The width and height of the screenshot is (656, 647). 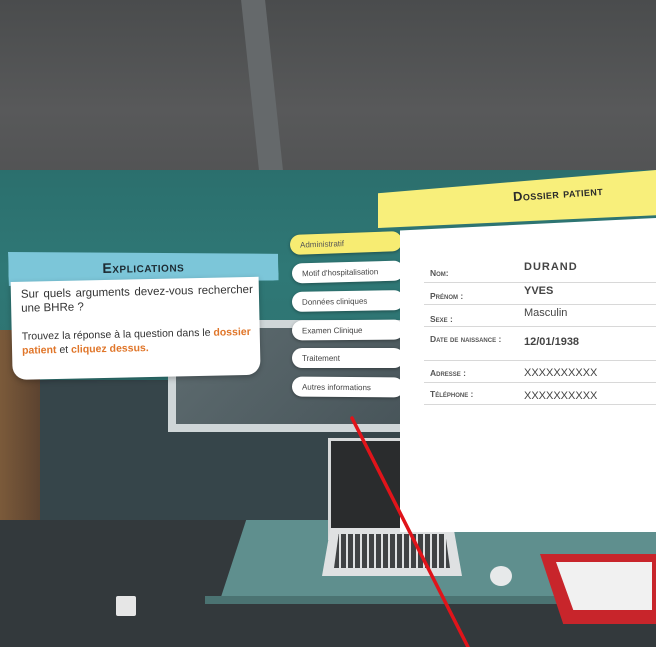 What do you see at coordinates (116, 334) in the screenshot?
I see `instruction-prefix: Trouvez la réponse à la question dans le` at bounding box center [116, 334].